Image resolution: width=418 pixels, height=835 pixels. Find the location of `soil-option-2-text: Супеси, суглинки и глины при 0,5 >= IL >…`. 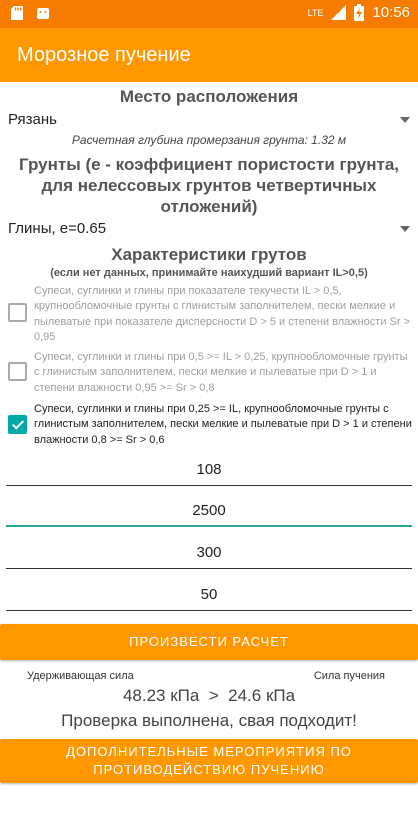

soil-option-2-text: Супеси, суглинки и глины при 0,5 >= IL >… is located at coordinates (221, 372).